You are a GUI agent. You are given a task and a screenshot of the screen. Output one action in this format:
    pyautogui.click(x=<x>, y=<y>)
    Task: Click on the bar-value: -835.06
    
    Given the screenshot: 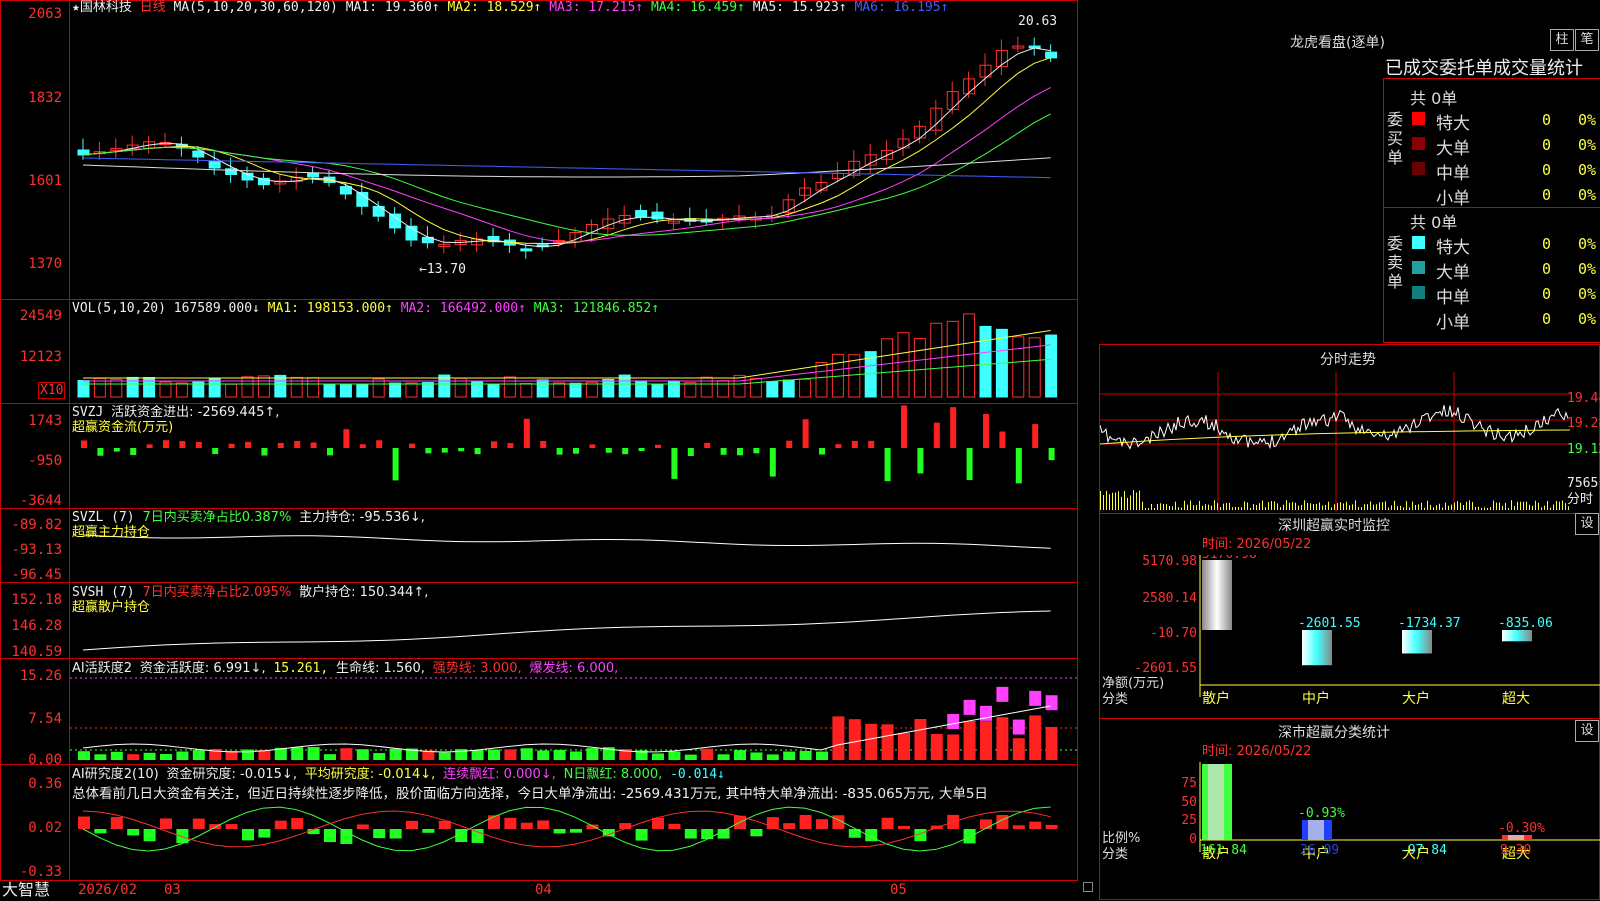 What is the action you would take?
    pyautogui.click(x=1525, y=623)
    